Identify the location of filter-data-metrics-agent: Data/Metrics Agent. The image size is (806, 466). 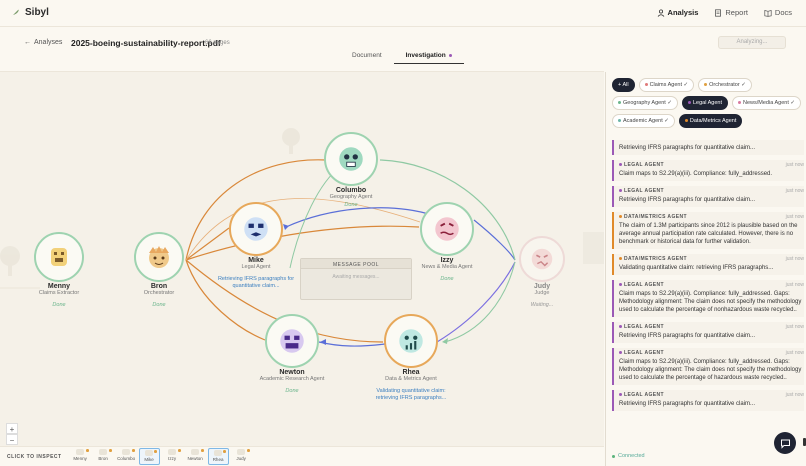
(710, 121).